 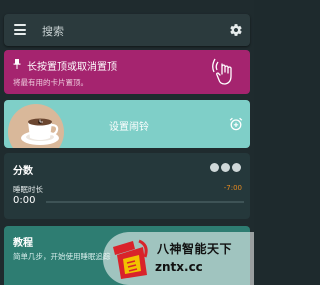 What do you see at coordinates (62, 256) in the screenshot?
I see `tutorial-subtitle: 简单几步，开始使用睡眠追踪` at bounding box center [62, 256].